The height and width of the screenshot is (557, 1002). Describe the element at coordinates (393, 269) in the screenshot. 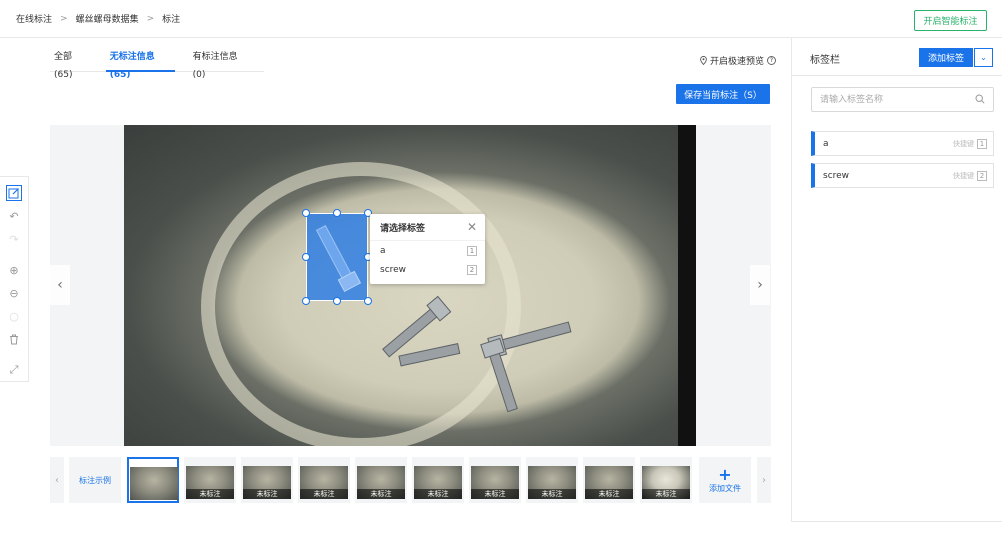

I see `popup-option-label: screw` at that location.